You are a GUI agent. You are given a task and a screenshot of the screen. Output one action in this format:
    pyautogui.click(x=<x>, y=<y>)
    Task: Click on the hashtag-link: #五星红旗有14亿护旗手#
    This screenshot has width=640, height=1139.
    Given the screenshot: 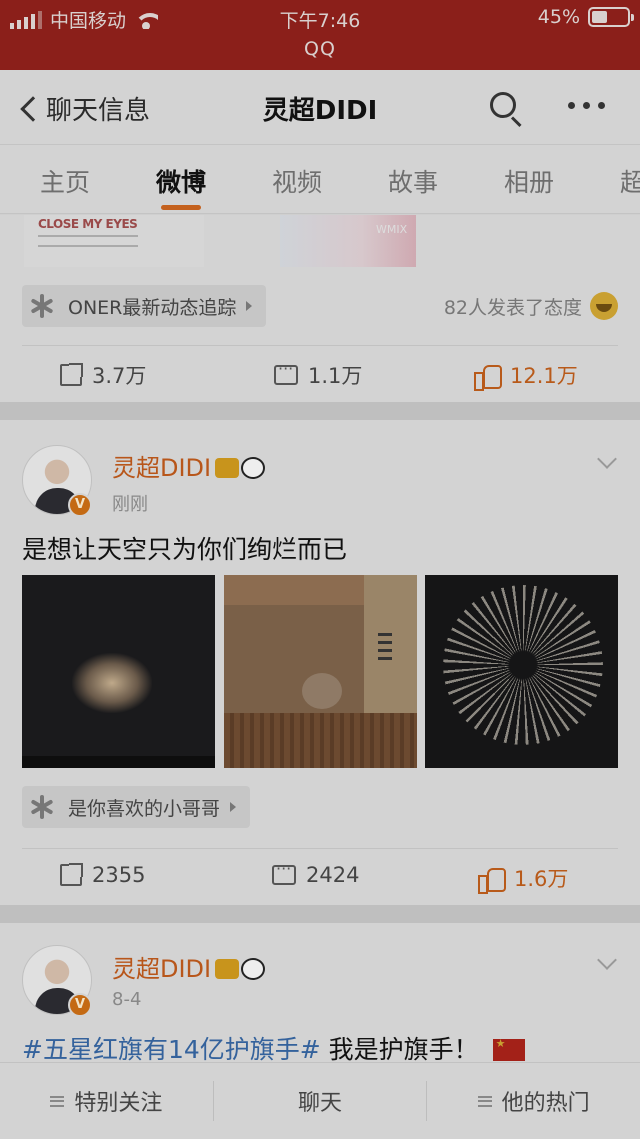 What is the action you would take?
    pyautogui.click(x=171, y=1048)
    